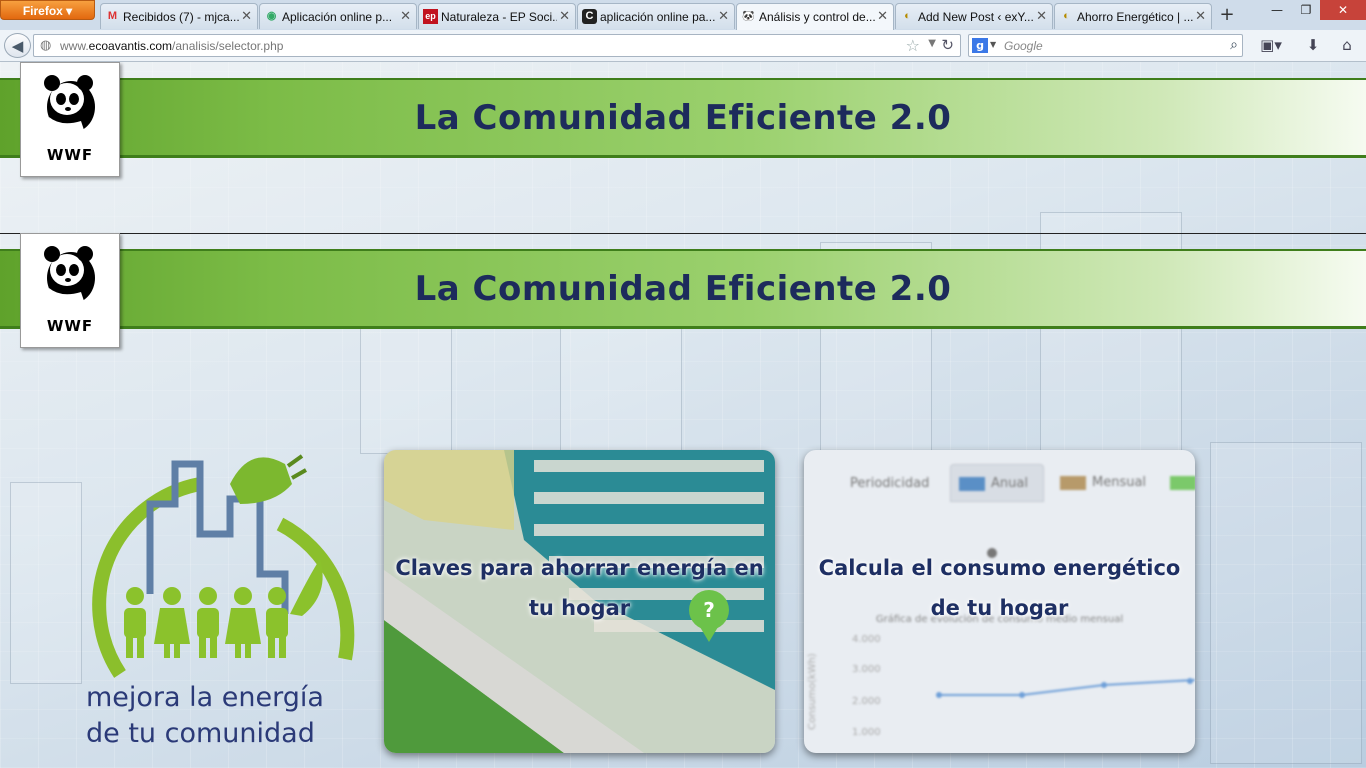 This screenshot has width=1366, height=768. What do you see at coordinates (271, 16) in the screenshot?
I see `eye-icon: ◉` at bounding box center [271, 16].